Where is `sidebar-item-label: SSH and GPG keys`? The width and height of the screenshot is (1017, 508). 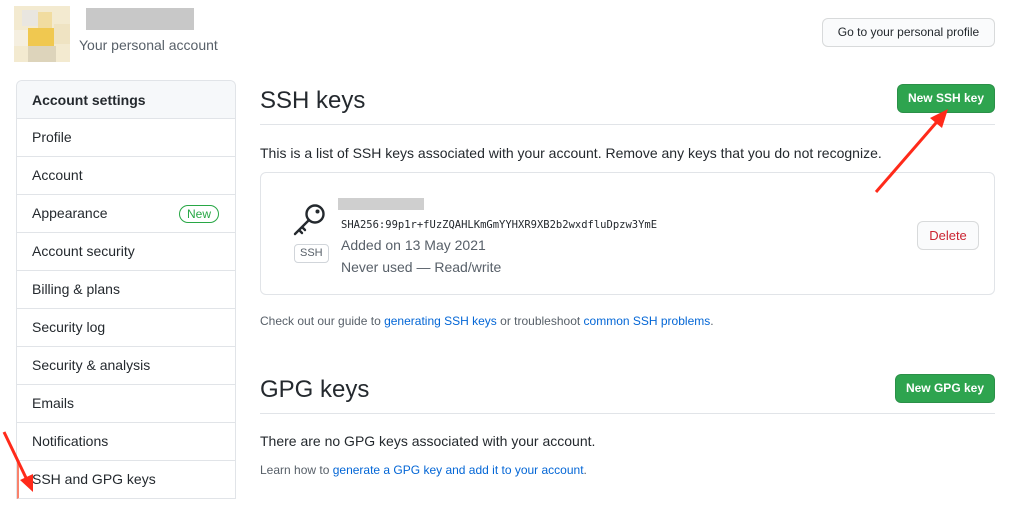
sidebar-item-label: SSH and GPG keys is located at coordinates (94, 479).